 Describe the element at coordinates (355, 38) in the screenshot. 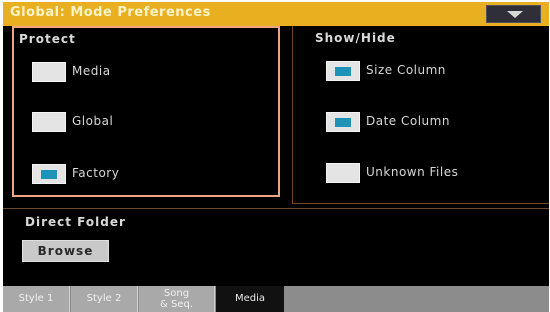

I see `show-hide-label: Show/Hide` at that location.